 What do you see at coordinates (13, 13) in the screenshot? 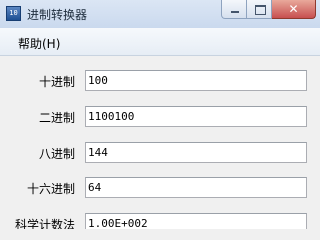
I see `app-icon: 10` at bounding box center [13, 13].